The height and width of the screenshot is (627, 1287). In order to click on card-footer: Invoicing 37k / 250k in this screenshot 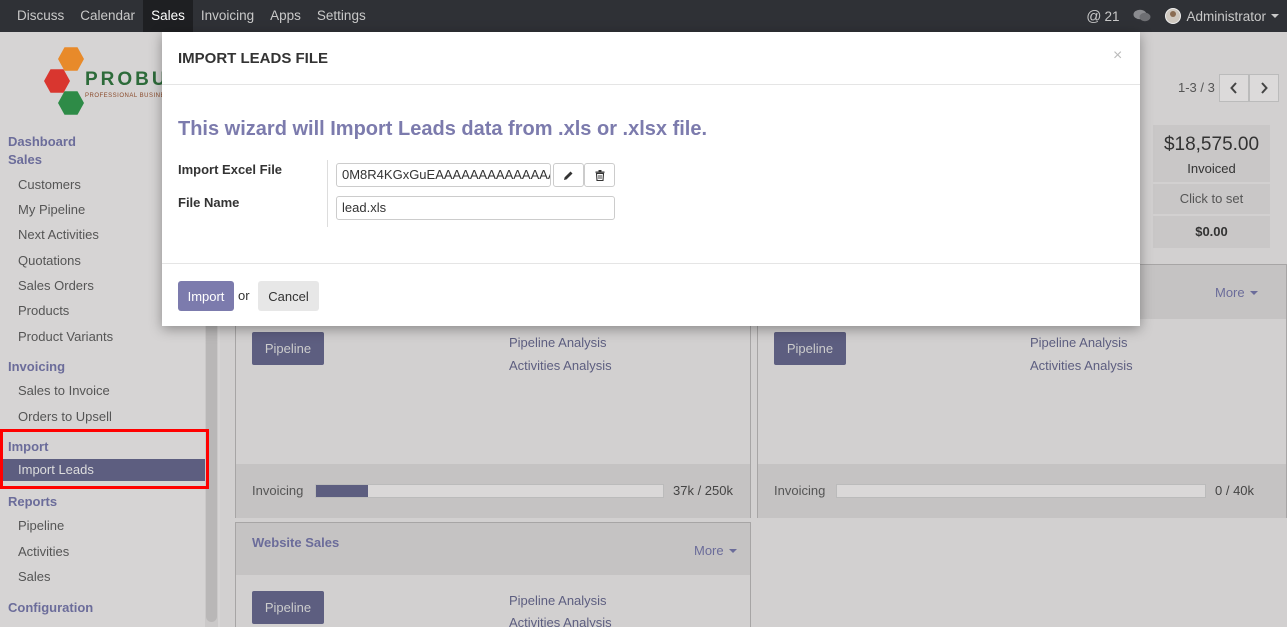, I will do `click(493, 491)`.